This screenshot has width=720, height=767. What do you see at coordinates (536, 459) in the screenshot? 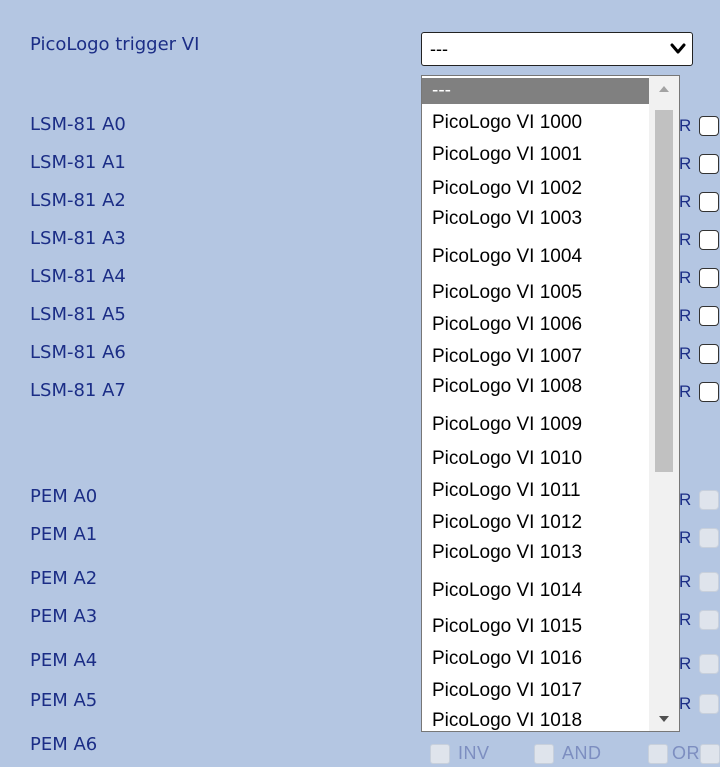
I see `dropdown-option: PicoLogo VI 1010` at bounding box center [536, 459].